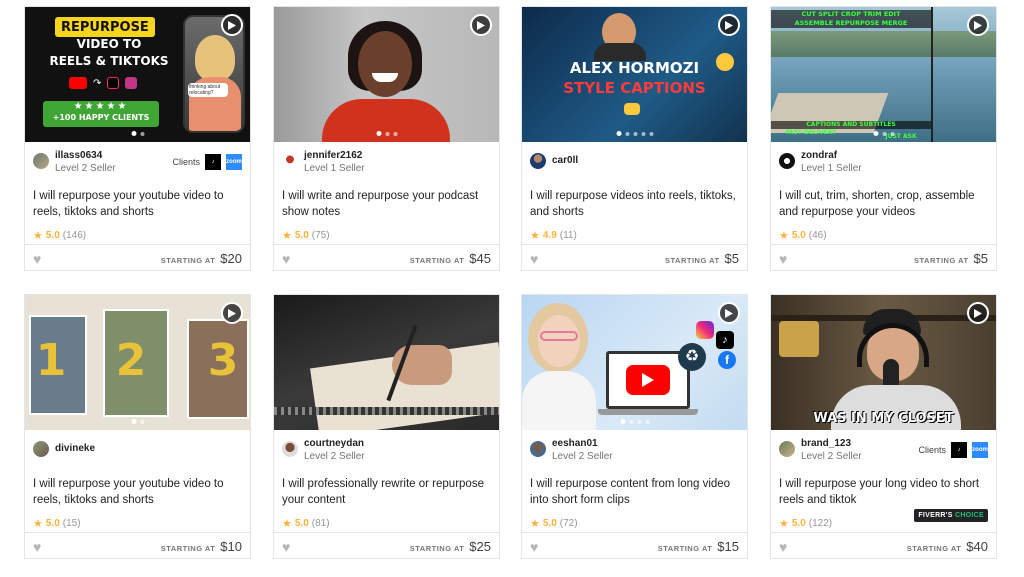 The width and height of the screenshot is (1024, 577). Describe the element at coordinates (582, 443) in the screenshot. I see `seller-name: eeshan01` at that location.